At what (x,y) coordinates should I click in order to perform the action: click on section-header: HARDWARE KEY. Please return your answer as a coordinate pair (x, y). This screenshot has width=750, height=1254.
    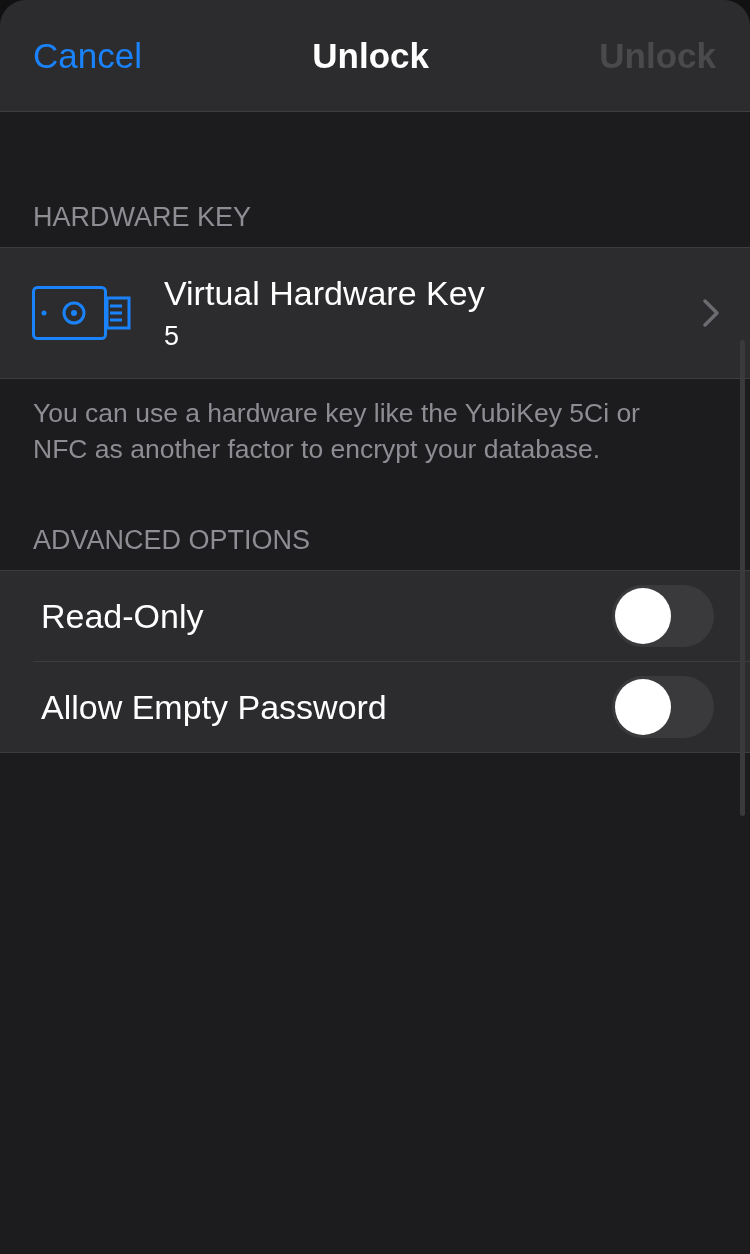
    Looking at the image, I should click on (142, 217).